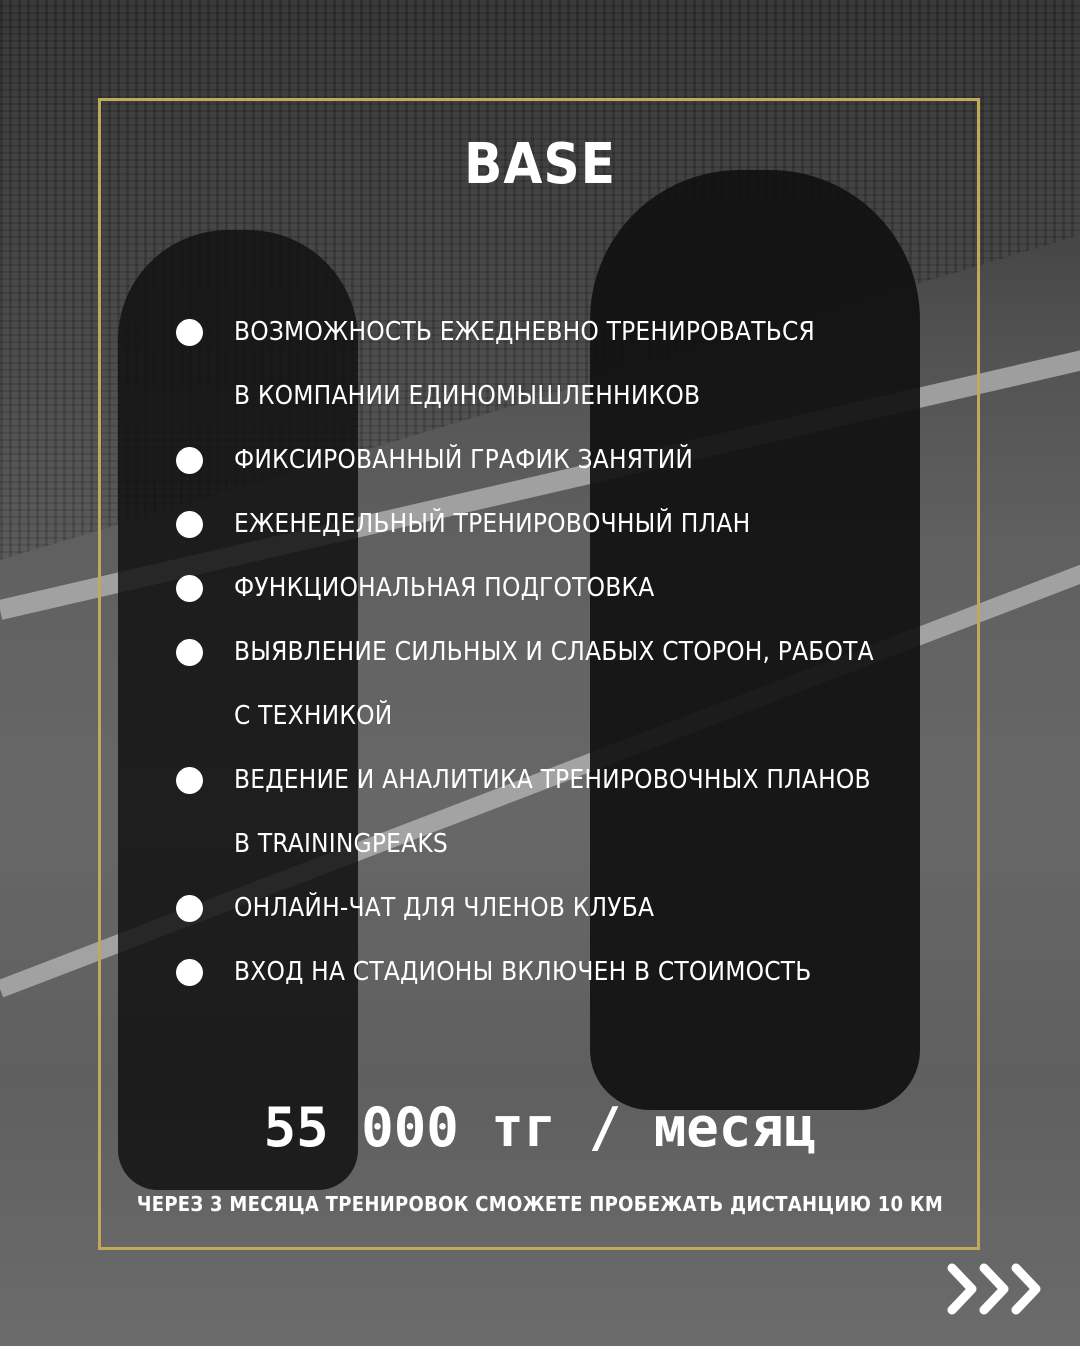 The height and width of the screenshot is (1346, 1080). I want to click on feature-item: ВХОД НА СТАДИОНЫ ВКЛЮЧЕН В СТОИМОСТЬ, so click(536, 972).